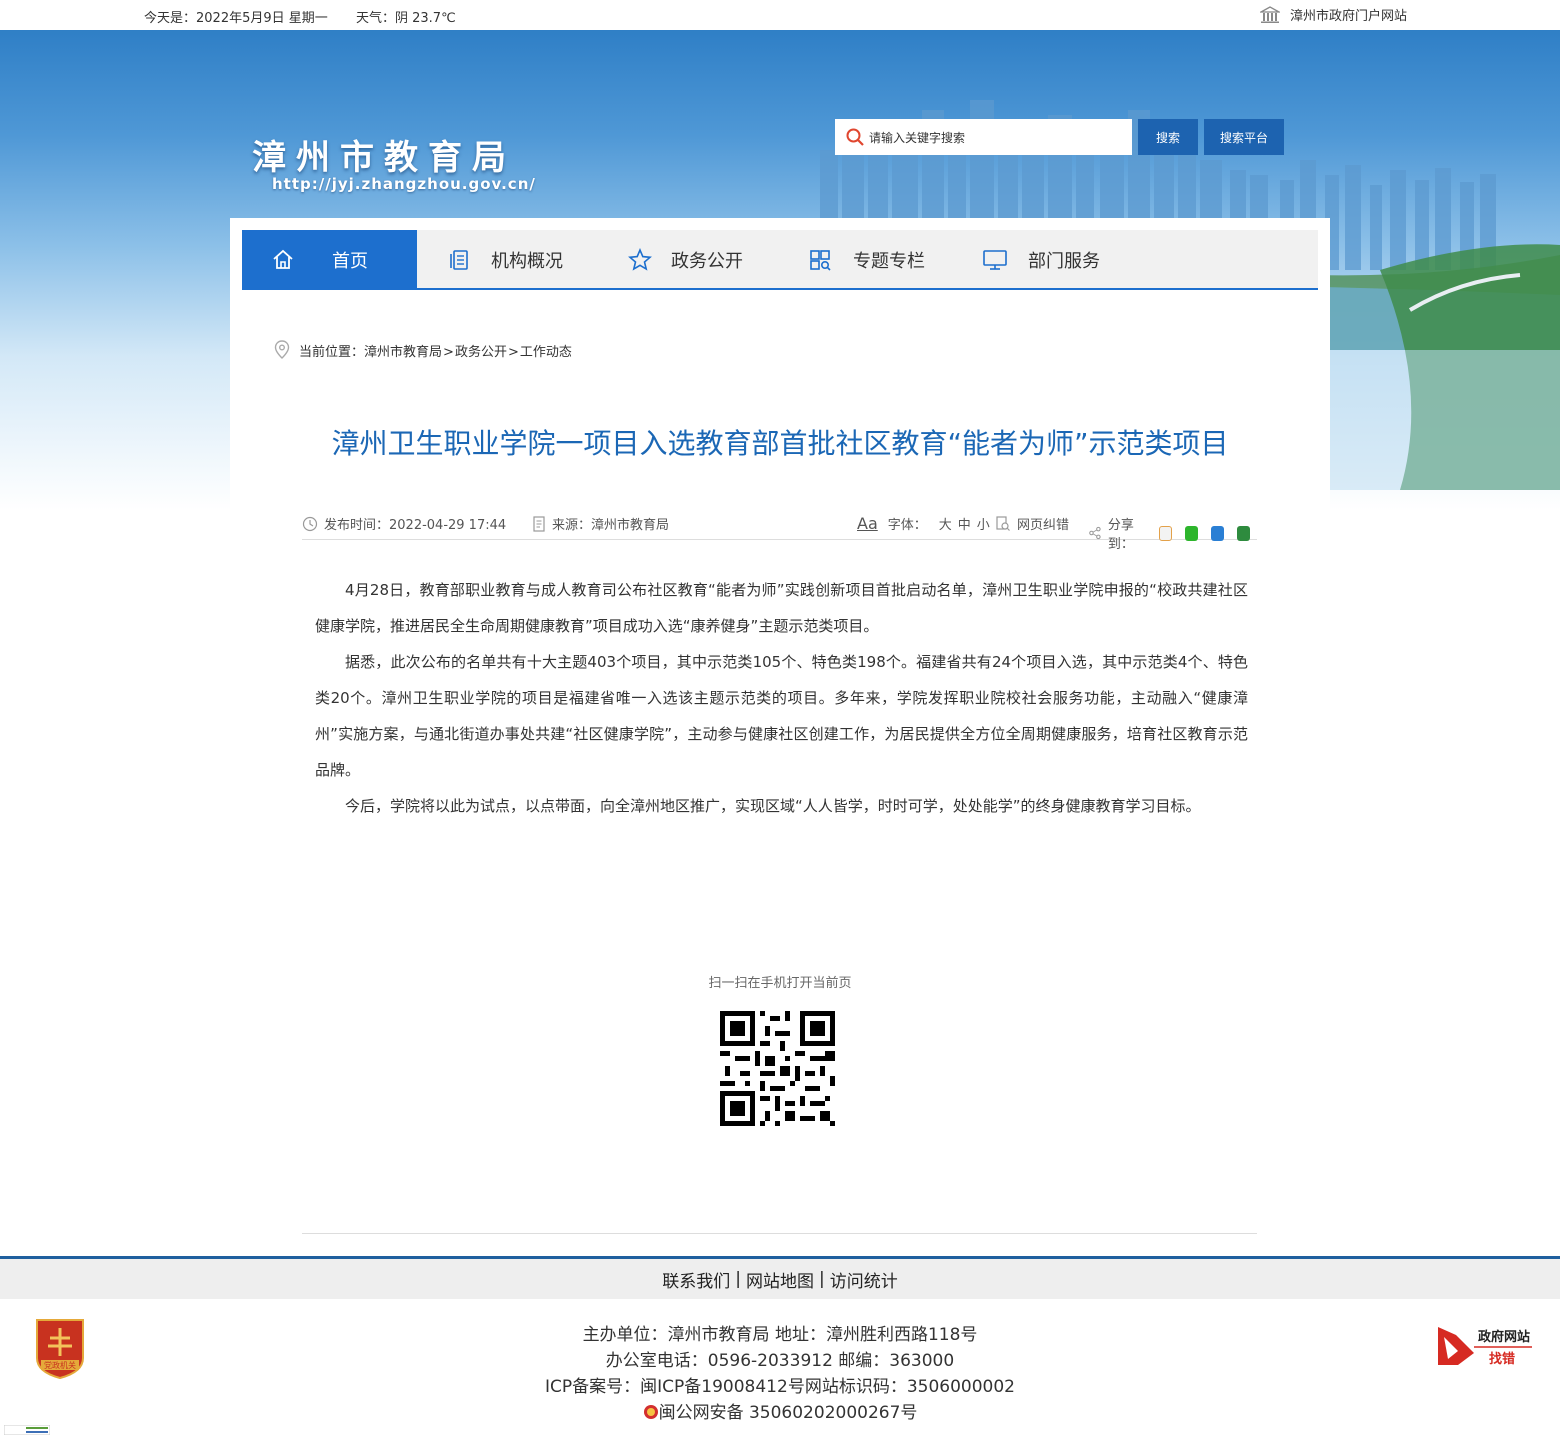  I want to click on nav-public: 政务公开, so click(687, 260).